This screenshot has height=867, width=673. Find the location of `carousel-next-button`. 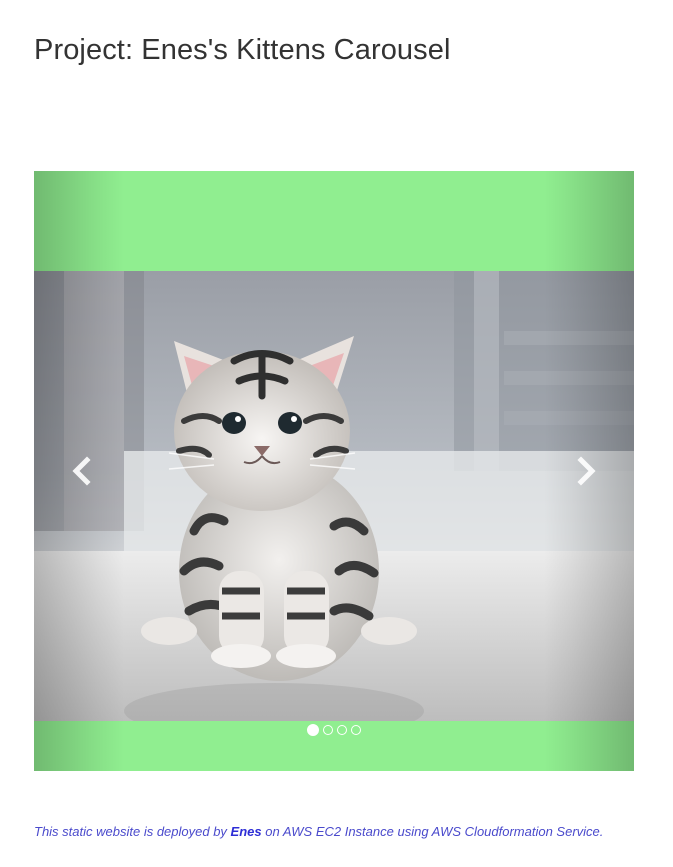

carousel-next-button is located at coordinates (589, 471).